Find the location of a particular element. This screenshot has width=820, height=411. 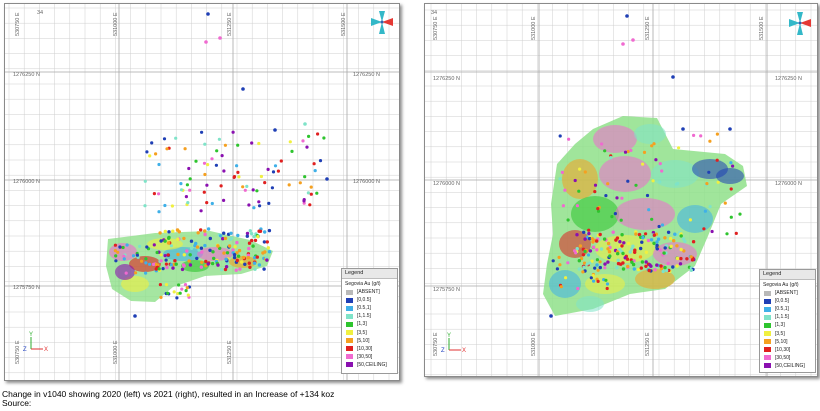

axis-triad-icon: Y Z X is located at coordinates (453, 343).